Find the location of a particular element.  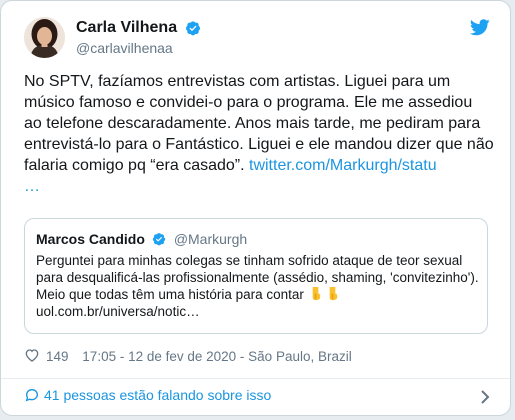

avatar-image is located at coordinates (44, 37).